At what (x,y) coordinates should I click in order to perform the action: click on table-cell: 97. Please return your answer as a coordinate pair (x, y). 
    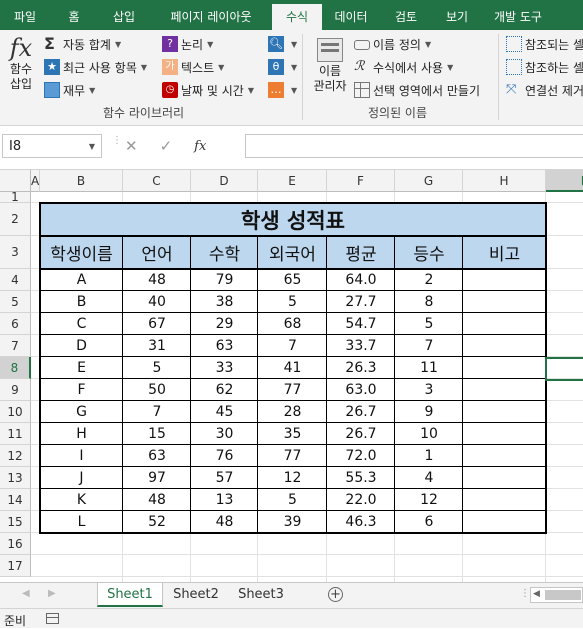
    Looking at the image, I should click on (157, 478).